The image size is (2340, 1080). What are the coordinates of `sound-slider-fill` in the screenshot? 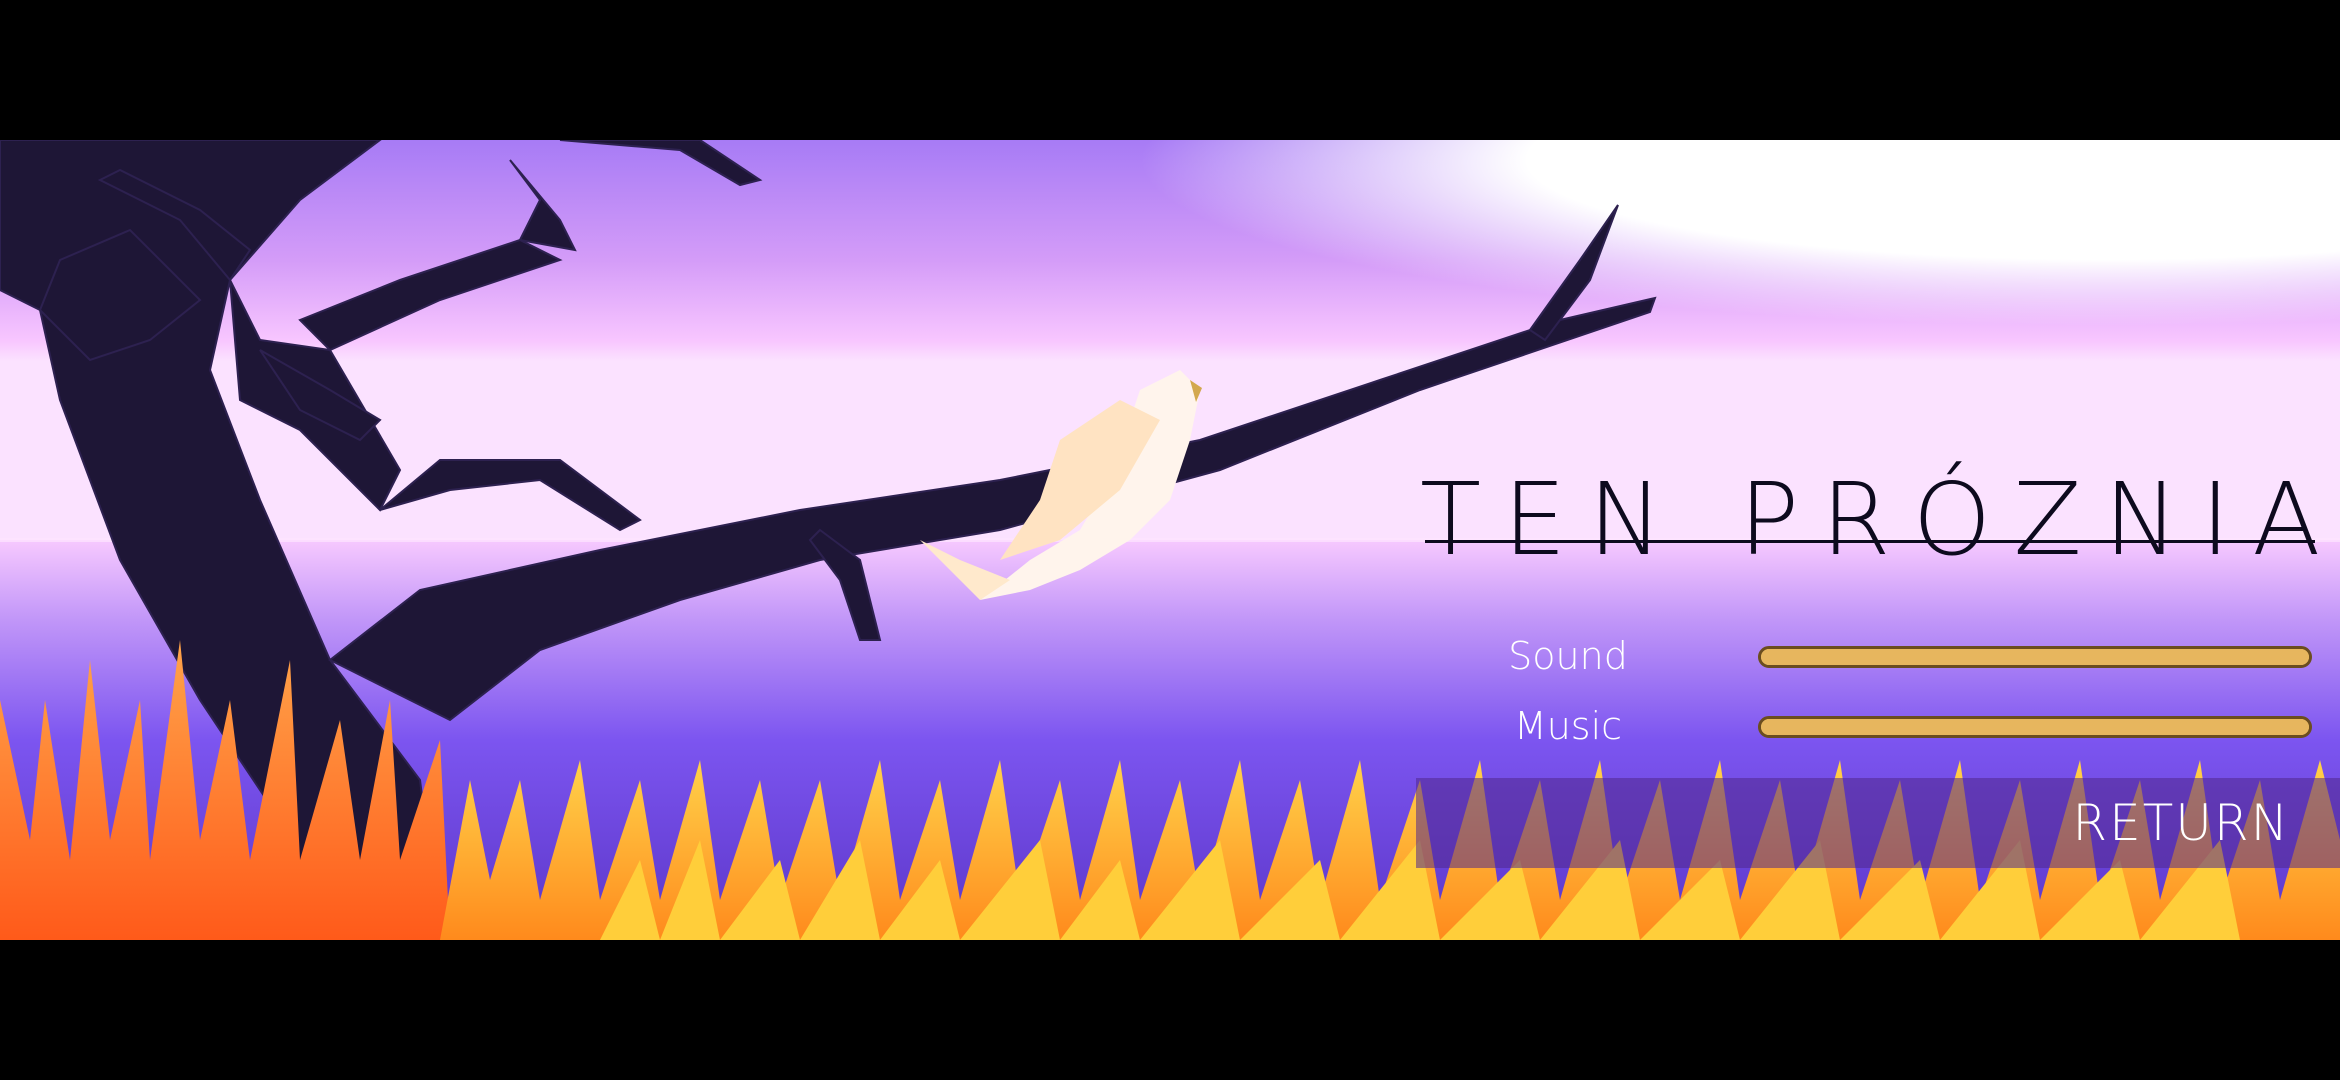 It's located at (2035, 657).